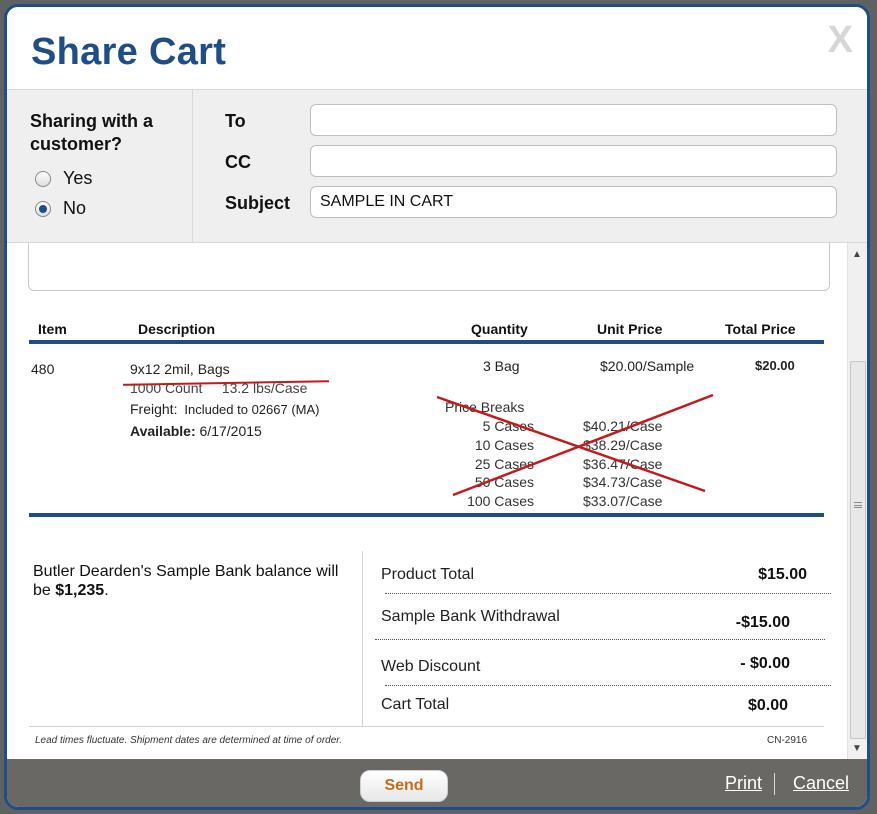 The height and width of the screenshot is (814, 877). I want to click on header-item: Item, so click(52, 329).